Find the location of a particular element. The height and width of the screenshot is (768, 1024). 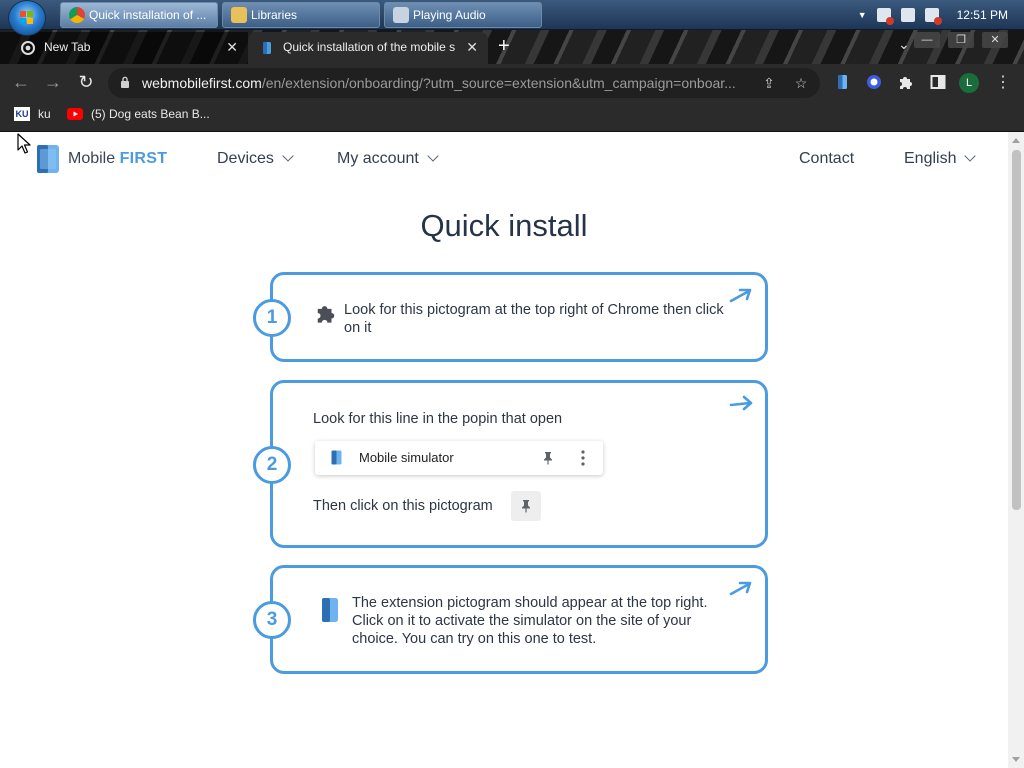

bookmark-label: ku is located at coordinates (44, 114).